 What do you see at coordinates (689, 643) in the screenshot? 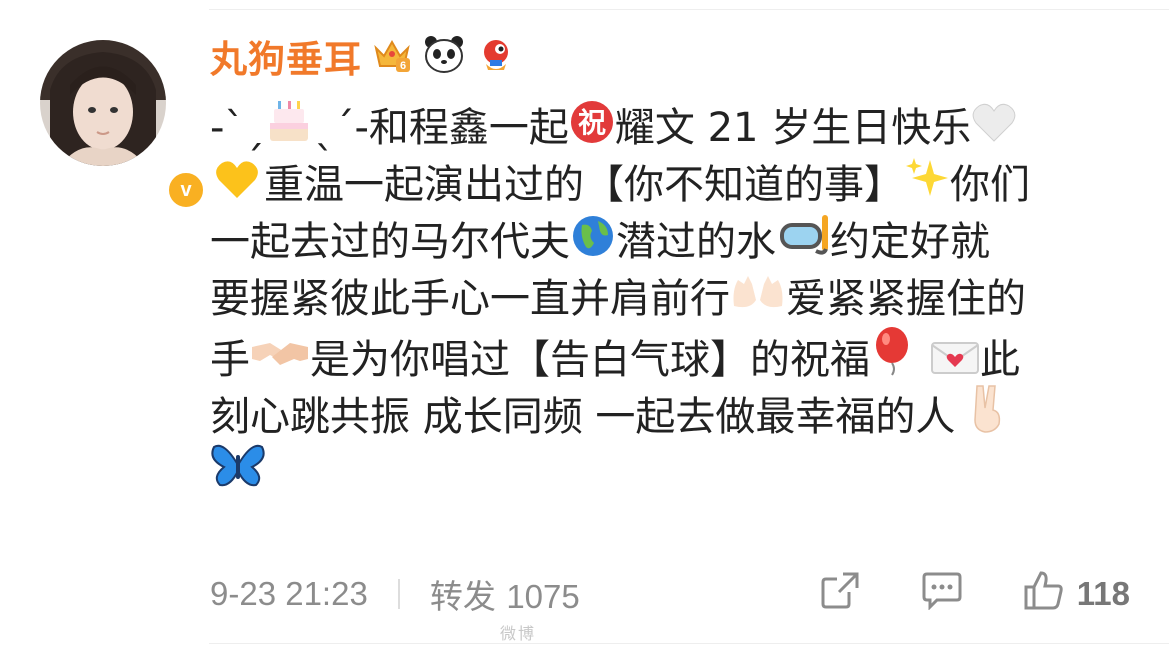
I see `bottom-divider` at bounding box center [689, 643].